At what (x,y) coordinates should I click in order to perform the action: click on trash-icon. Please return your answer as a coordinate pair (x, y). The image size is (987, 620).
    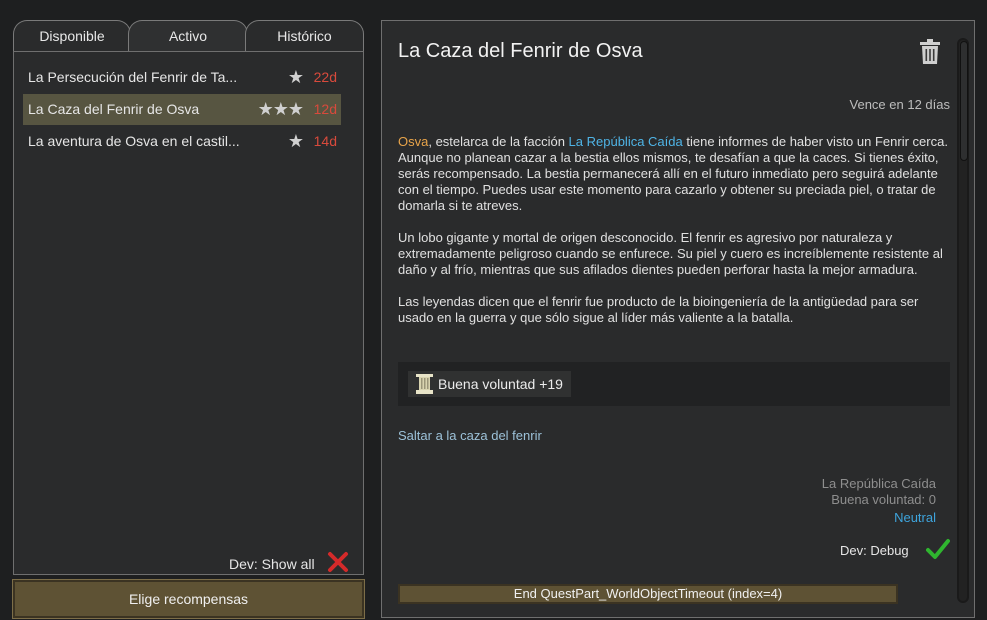
    Looking at the image, I should click on (930, 52).